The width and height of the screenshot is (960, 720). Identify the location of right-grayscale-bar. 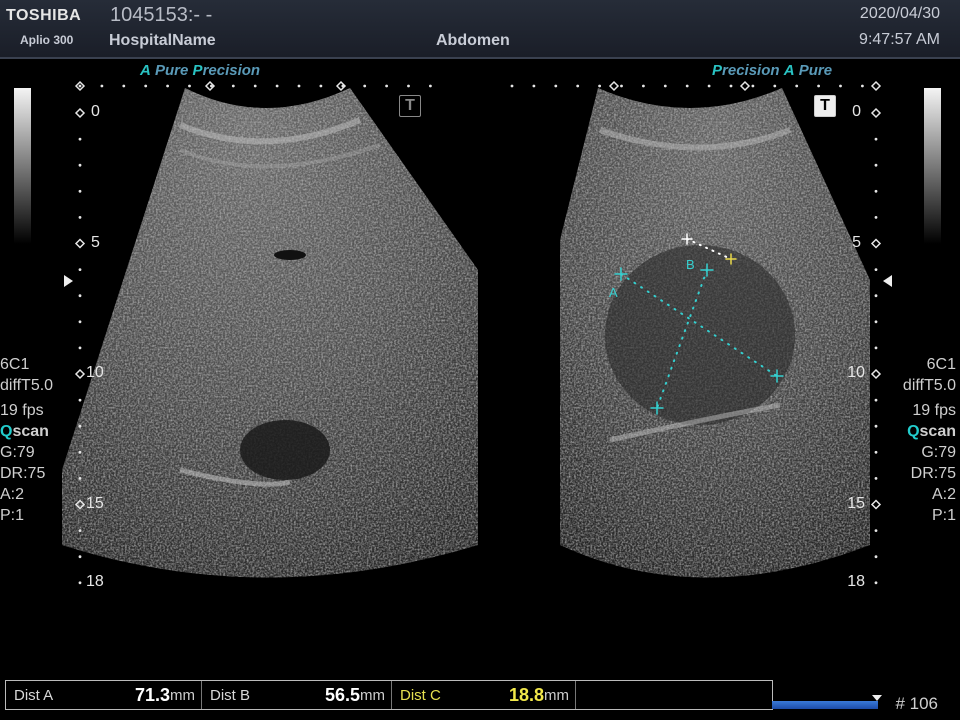
(932, 166).